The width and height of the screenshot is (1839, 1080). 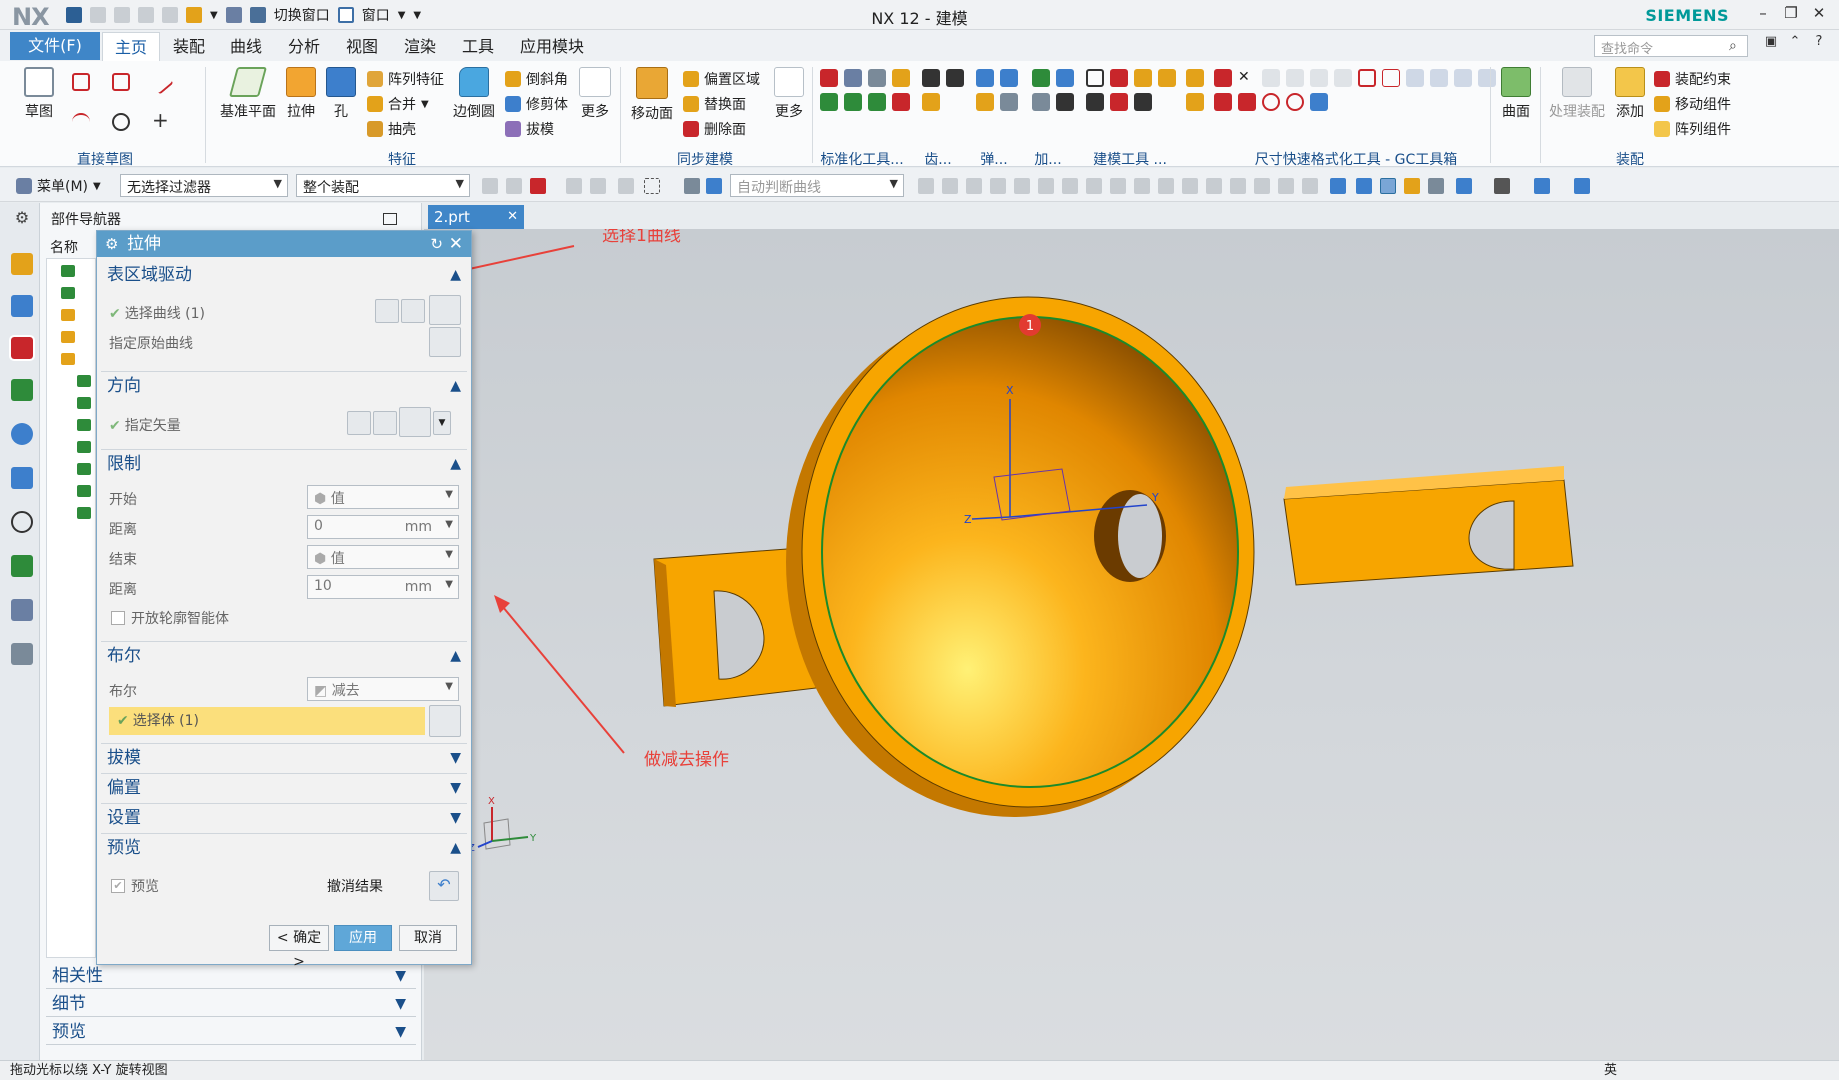 I want to click on ime-indicator: 英, so click(x=1610, y=1070).